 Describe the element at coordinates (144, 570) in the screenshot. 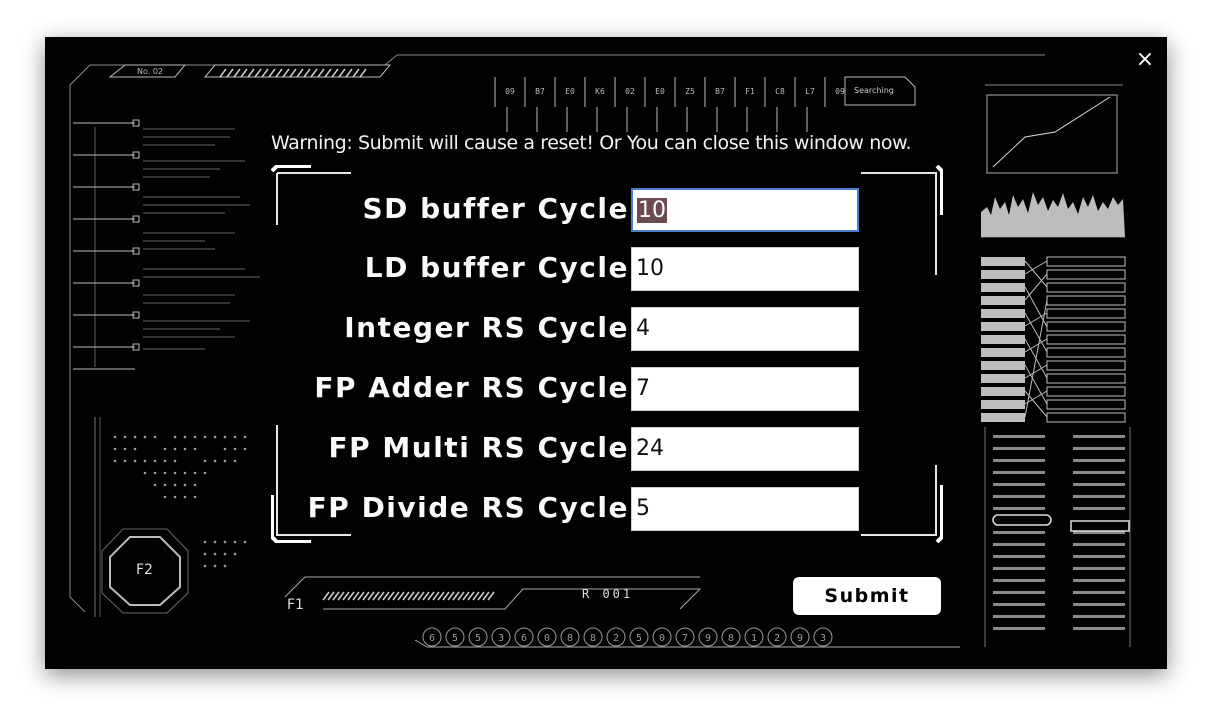

I see `hud-octagon-label: F2` at that location.